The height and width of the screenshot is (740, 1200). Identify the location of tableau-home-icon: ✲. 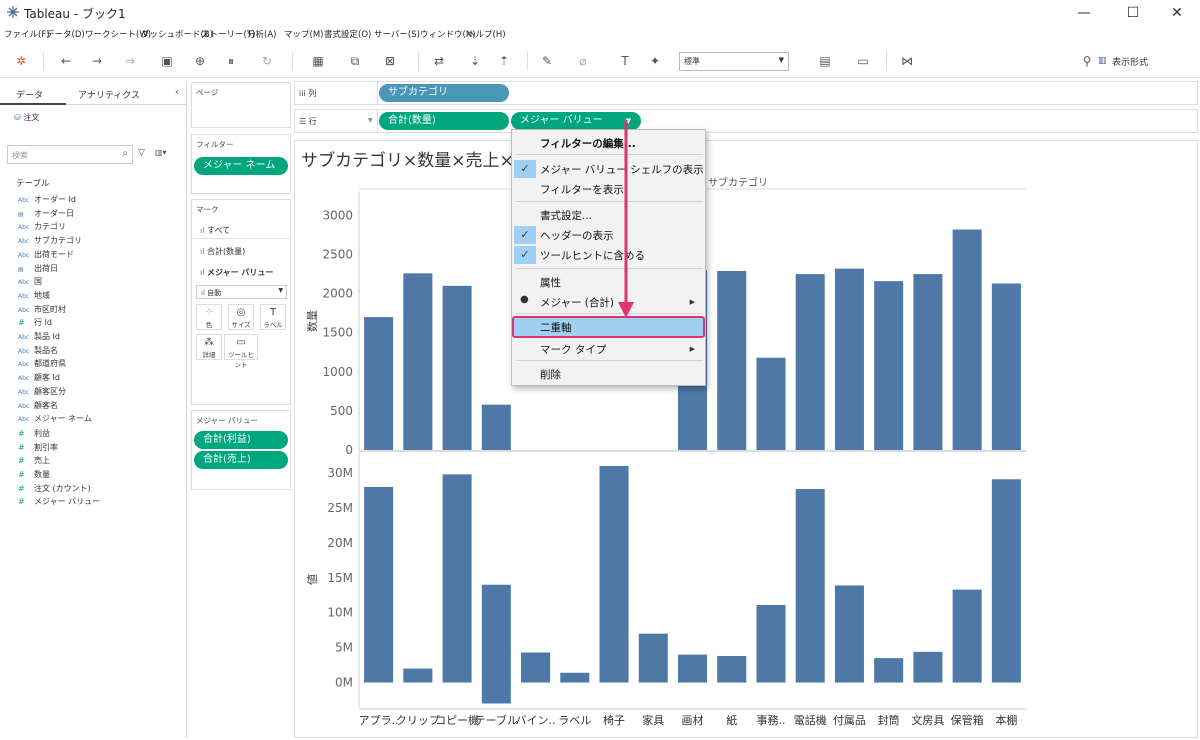
(21, 61).